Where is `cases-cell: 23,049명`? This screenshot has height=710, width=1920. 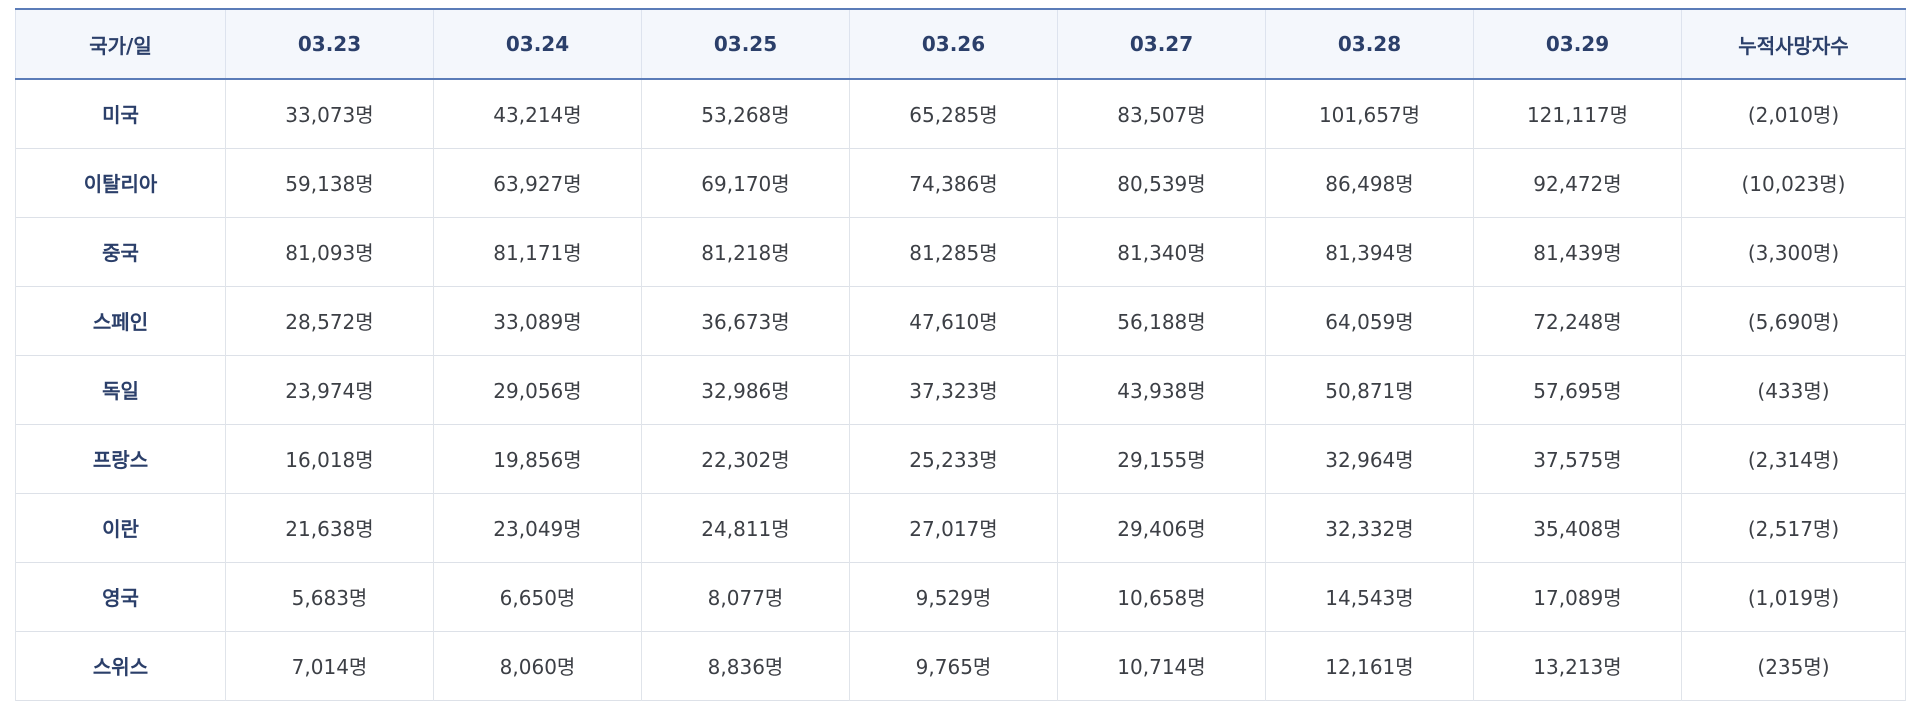
cases-cell: 23,049명 is located at coordinates (537, 527).